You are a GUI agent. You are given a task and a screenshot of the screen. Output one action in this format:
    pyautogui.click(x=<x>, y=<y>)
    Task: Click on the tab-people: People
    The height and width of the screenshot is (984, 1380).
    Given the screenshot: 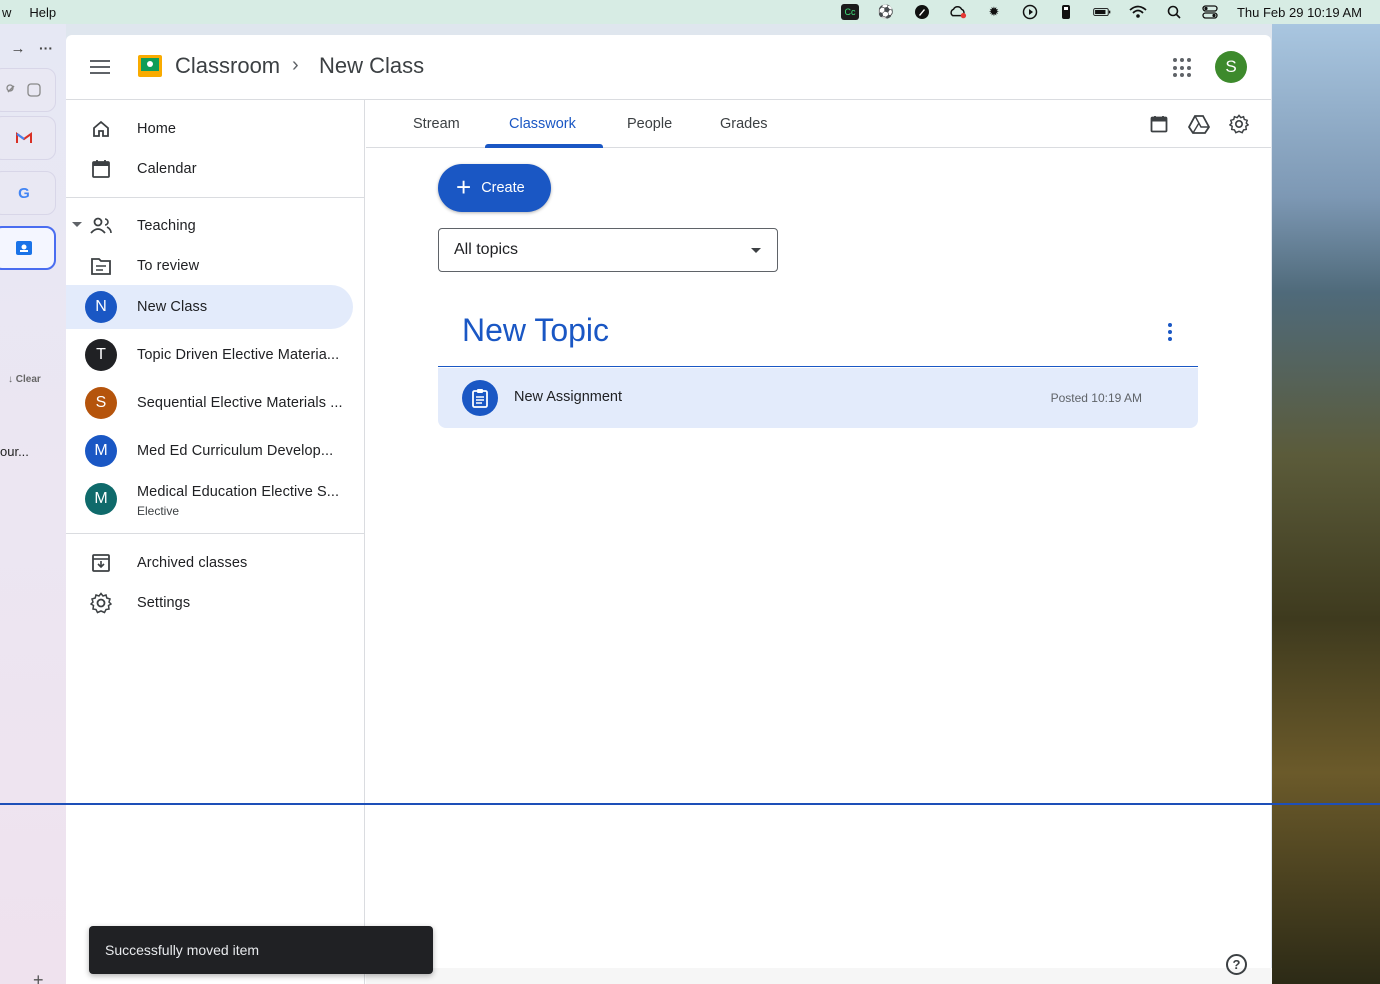 What is the action you would take?
    pyautogui.click(x=649, y=124)
    